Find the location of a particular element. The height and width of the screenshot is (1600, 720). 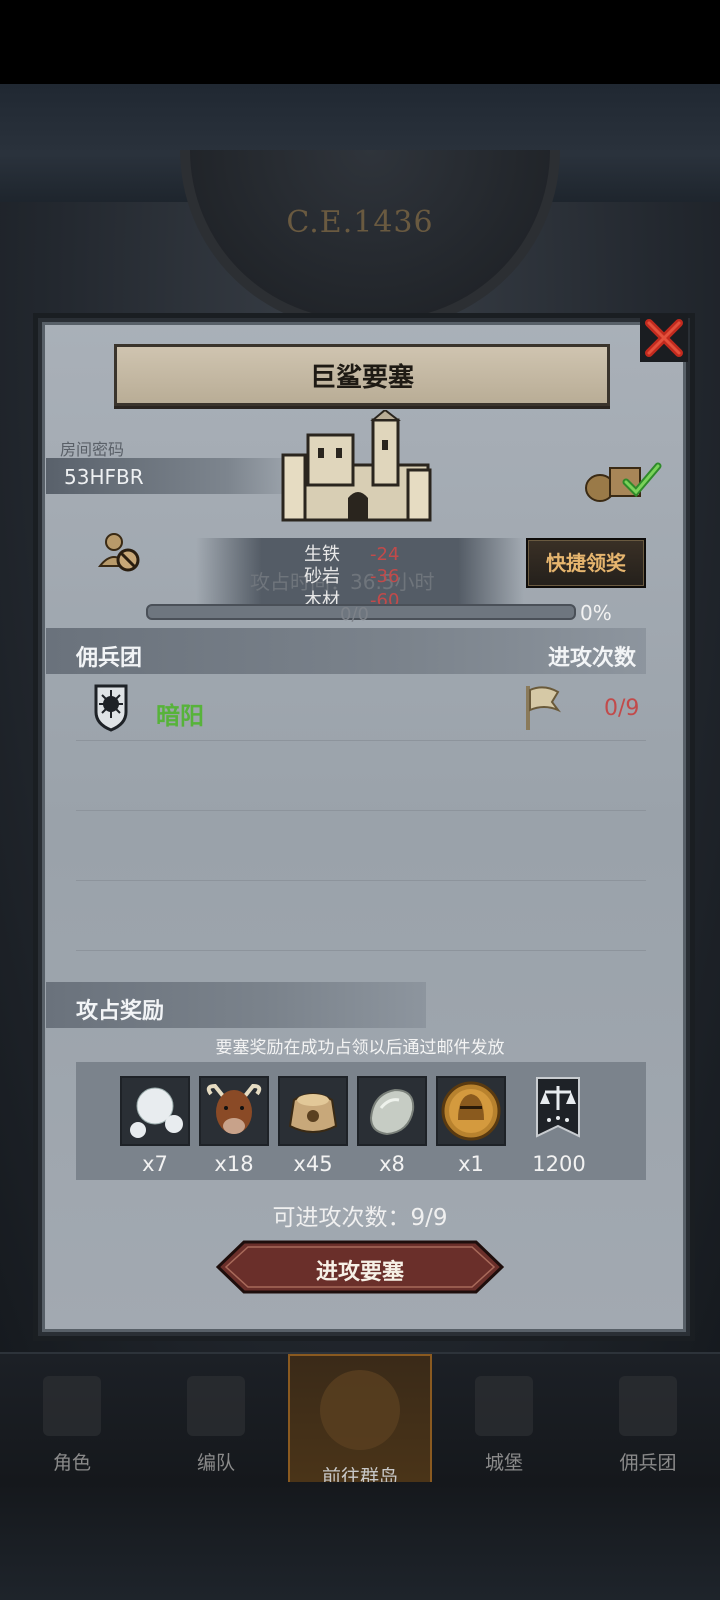

resource-name: 砂岩 is located at coordinates (322, 576).